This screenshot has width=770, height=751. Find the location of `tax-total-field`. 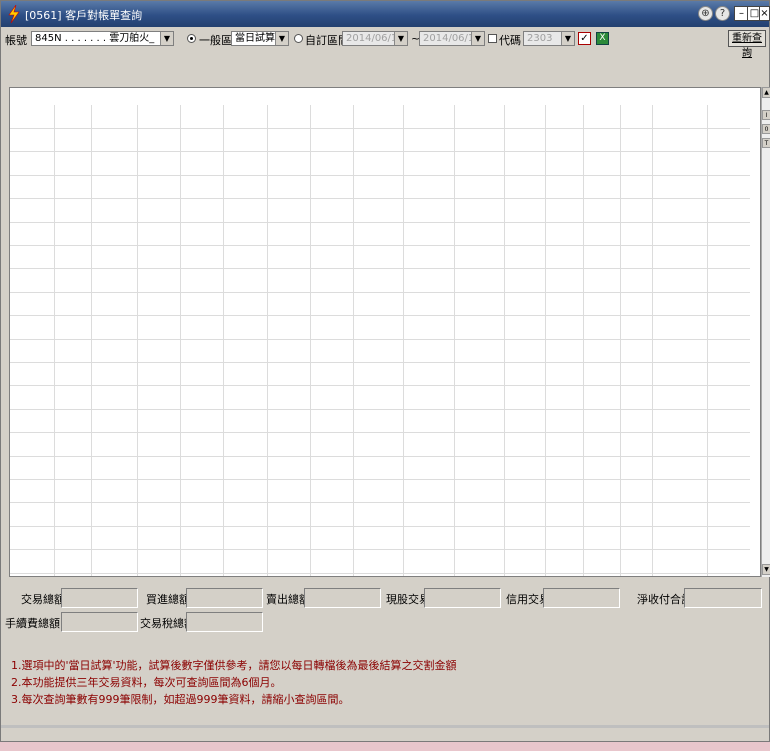

tax-total-field is located at coordinates (224, 622).